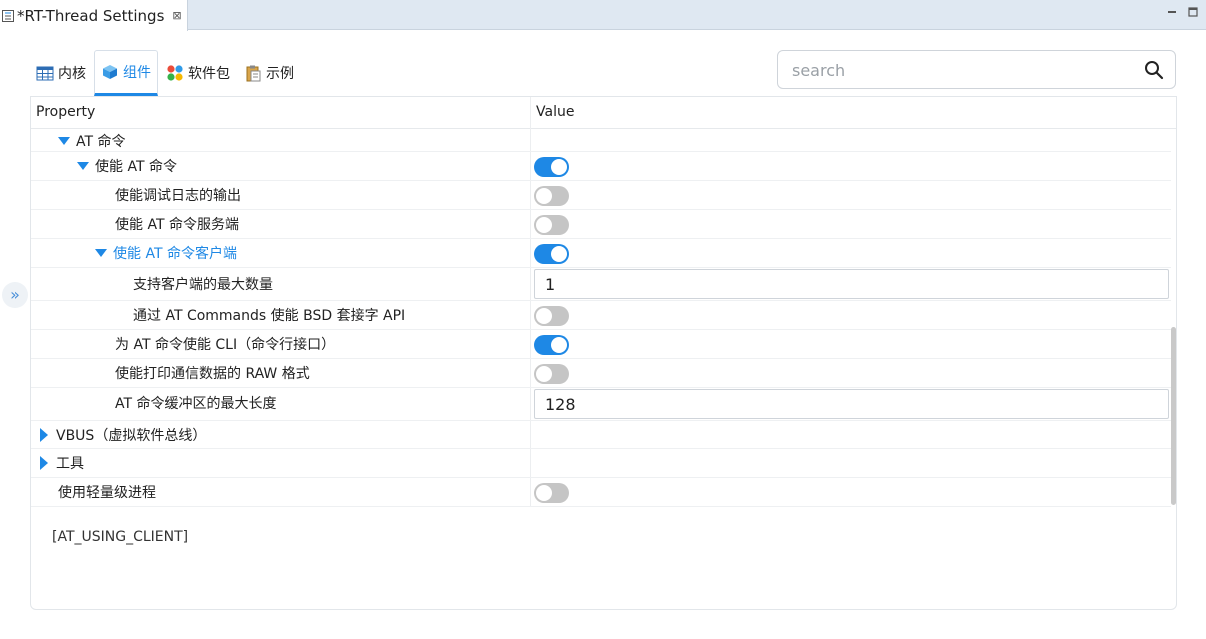  I want to click on tab-examples: 示例, so click(269, 73).